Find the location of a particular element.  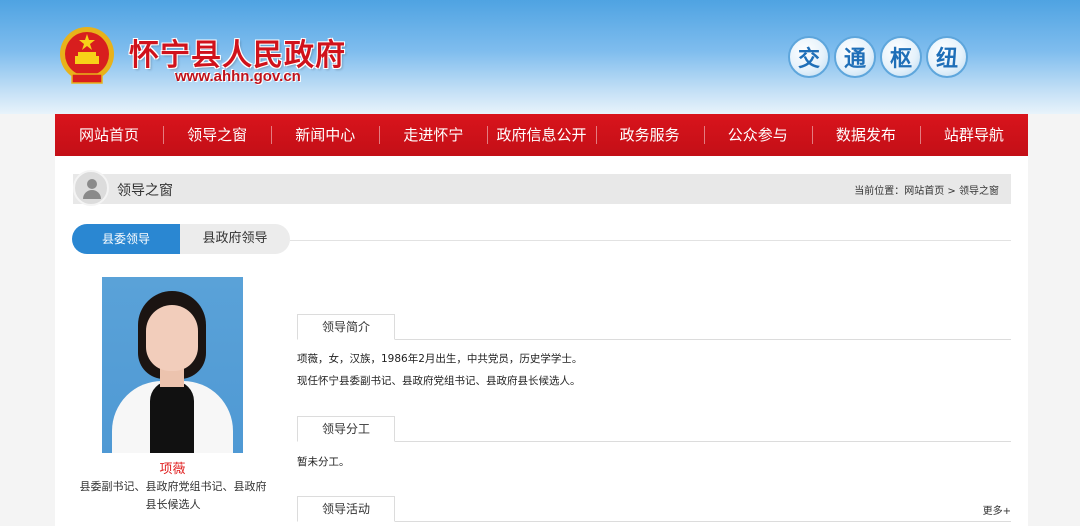

leader-photo is located at coordinates (172, 365).